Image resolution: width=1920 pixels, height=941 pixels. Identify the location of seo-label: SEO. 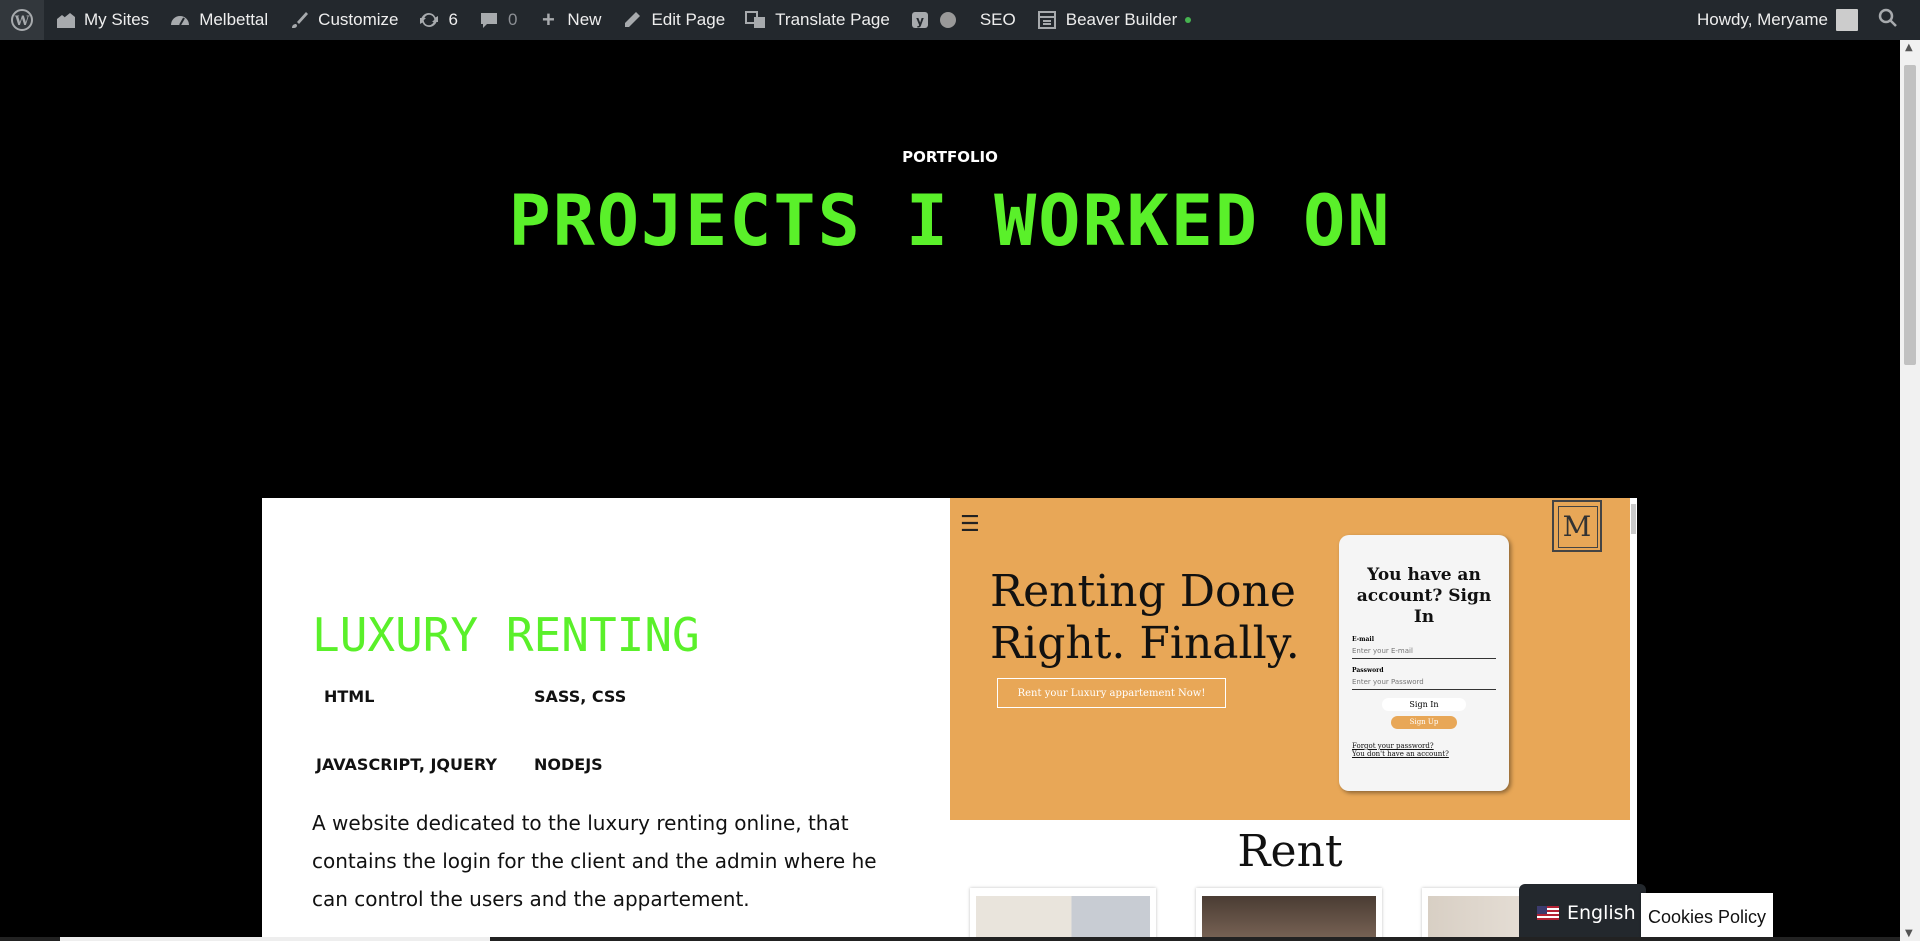
(997, 19).